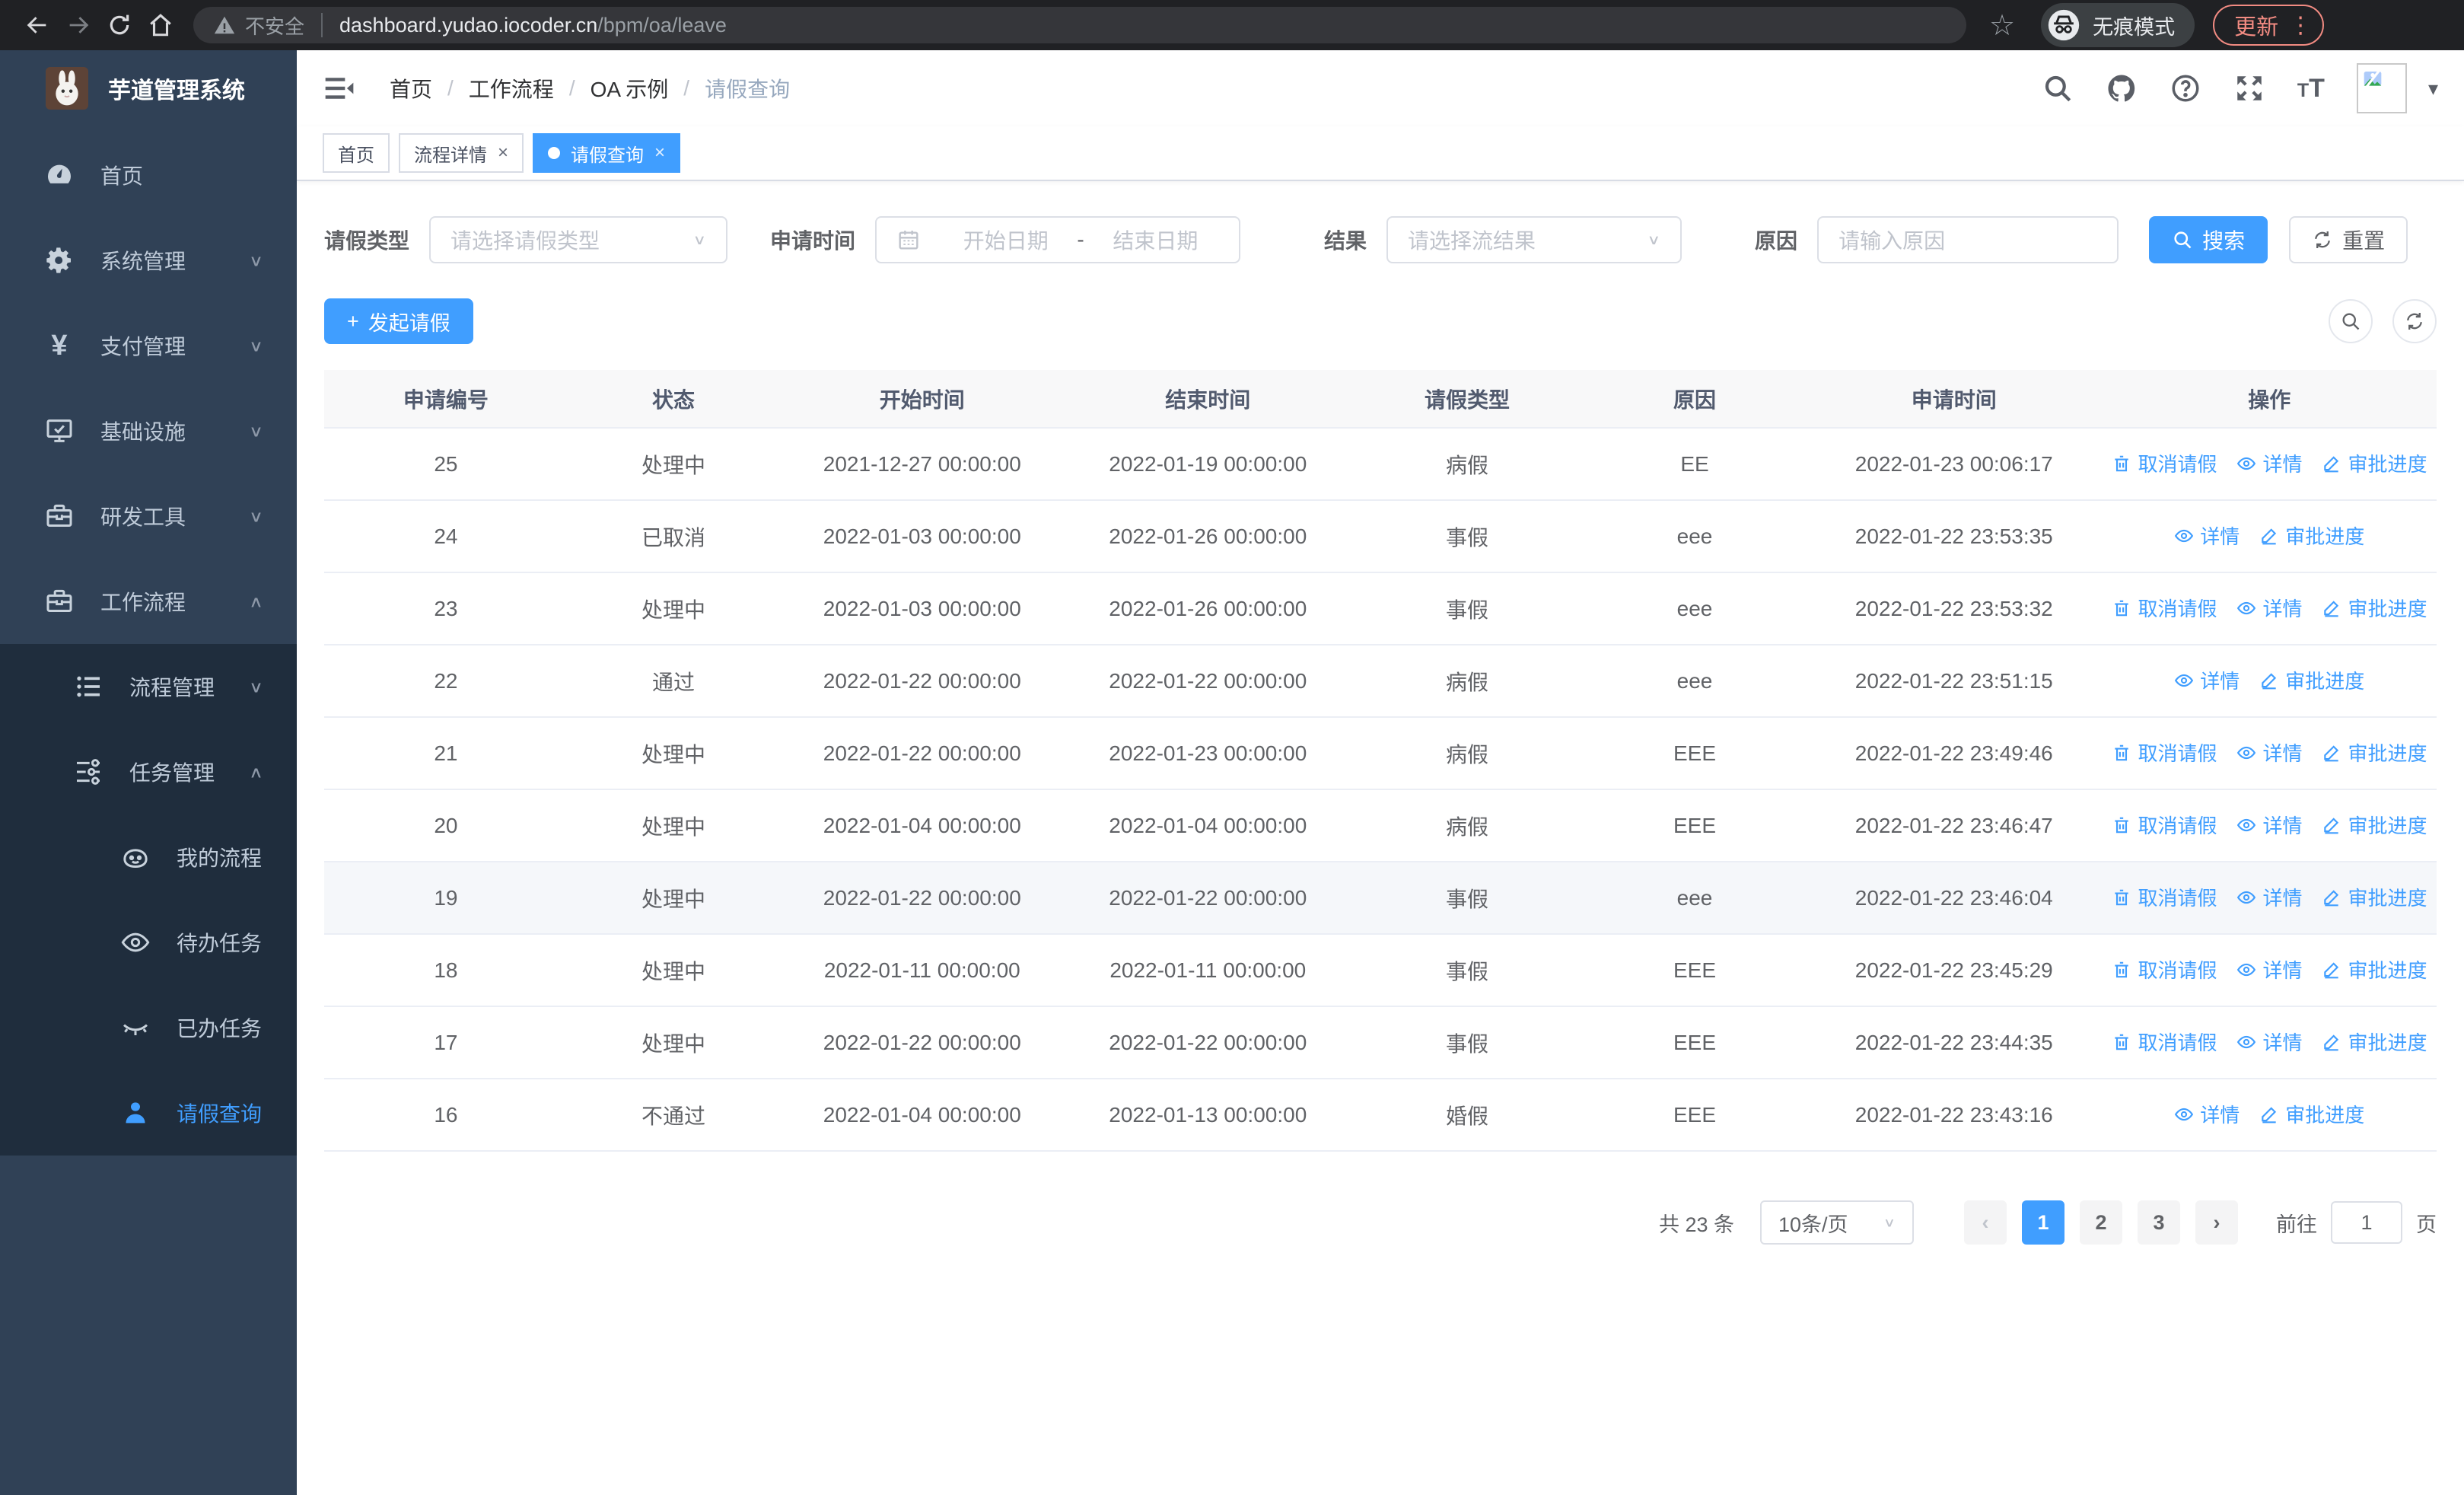 The height and width of the screenshot is (1495, 2464). Describe the element at coordinates (2101, 1222) in the screenshot. I see `page-button-2: 2` at that location.